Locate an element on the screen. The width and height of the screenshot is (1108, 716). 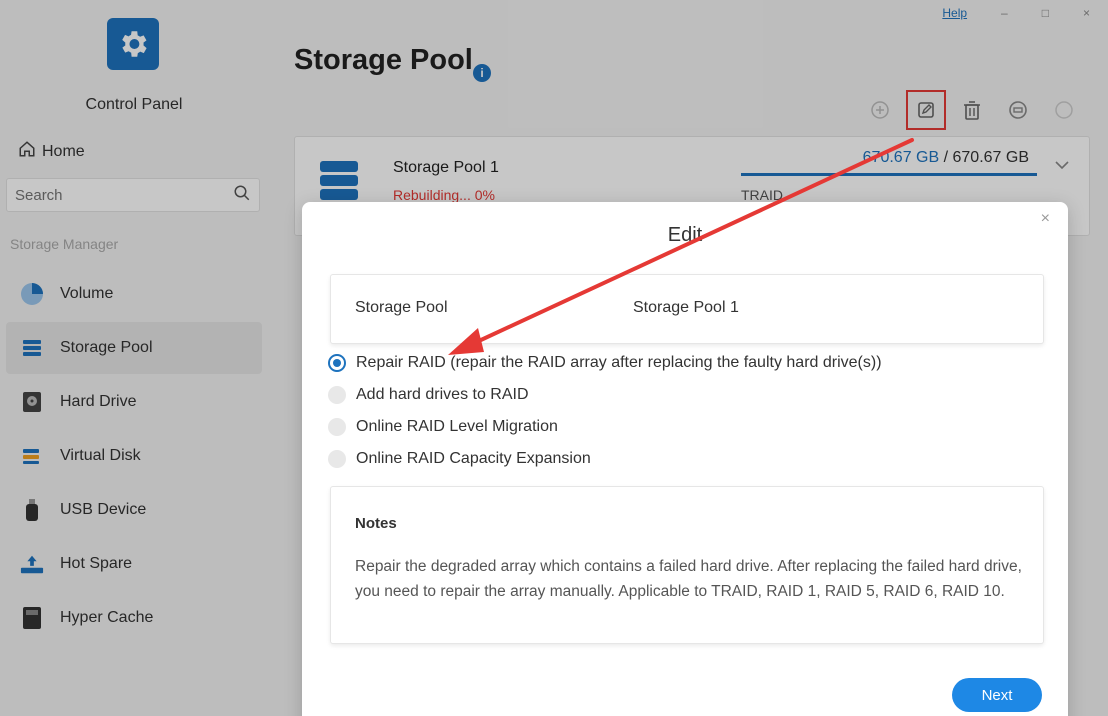
info-label: Storage Pool is located at coordinates (401, 307).